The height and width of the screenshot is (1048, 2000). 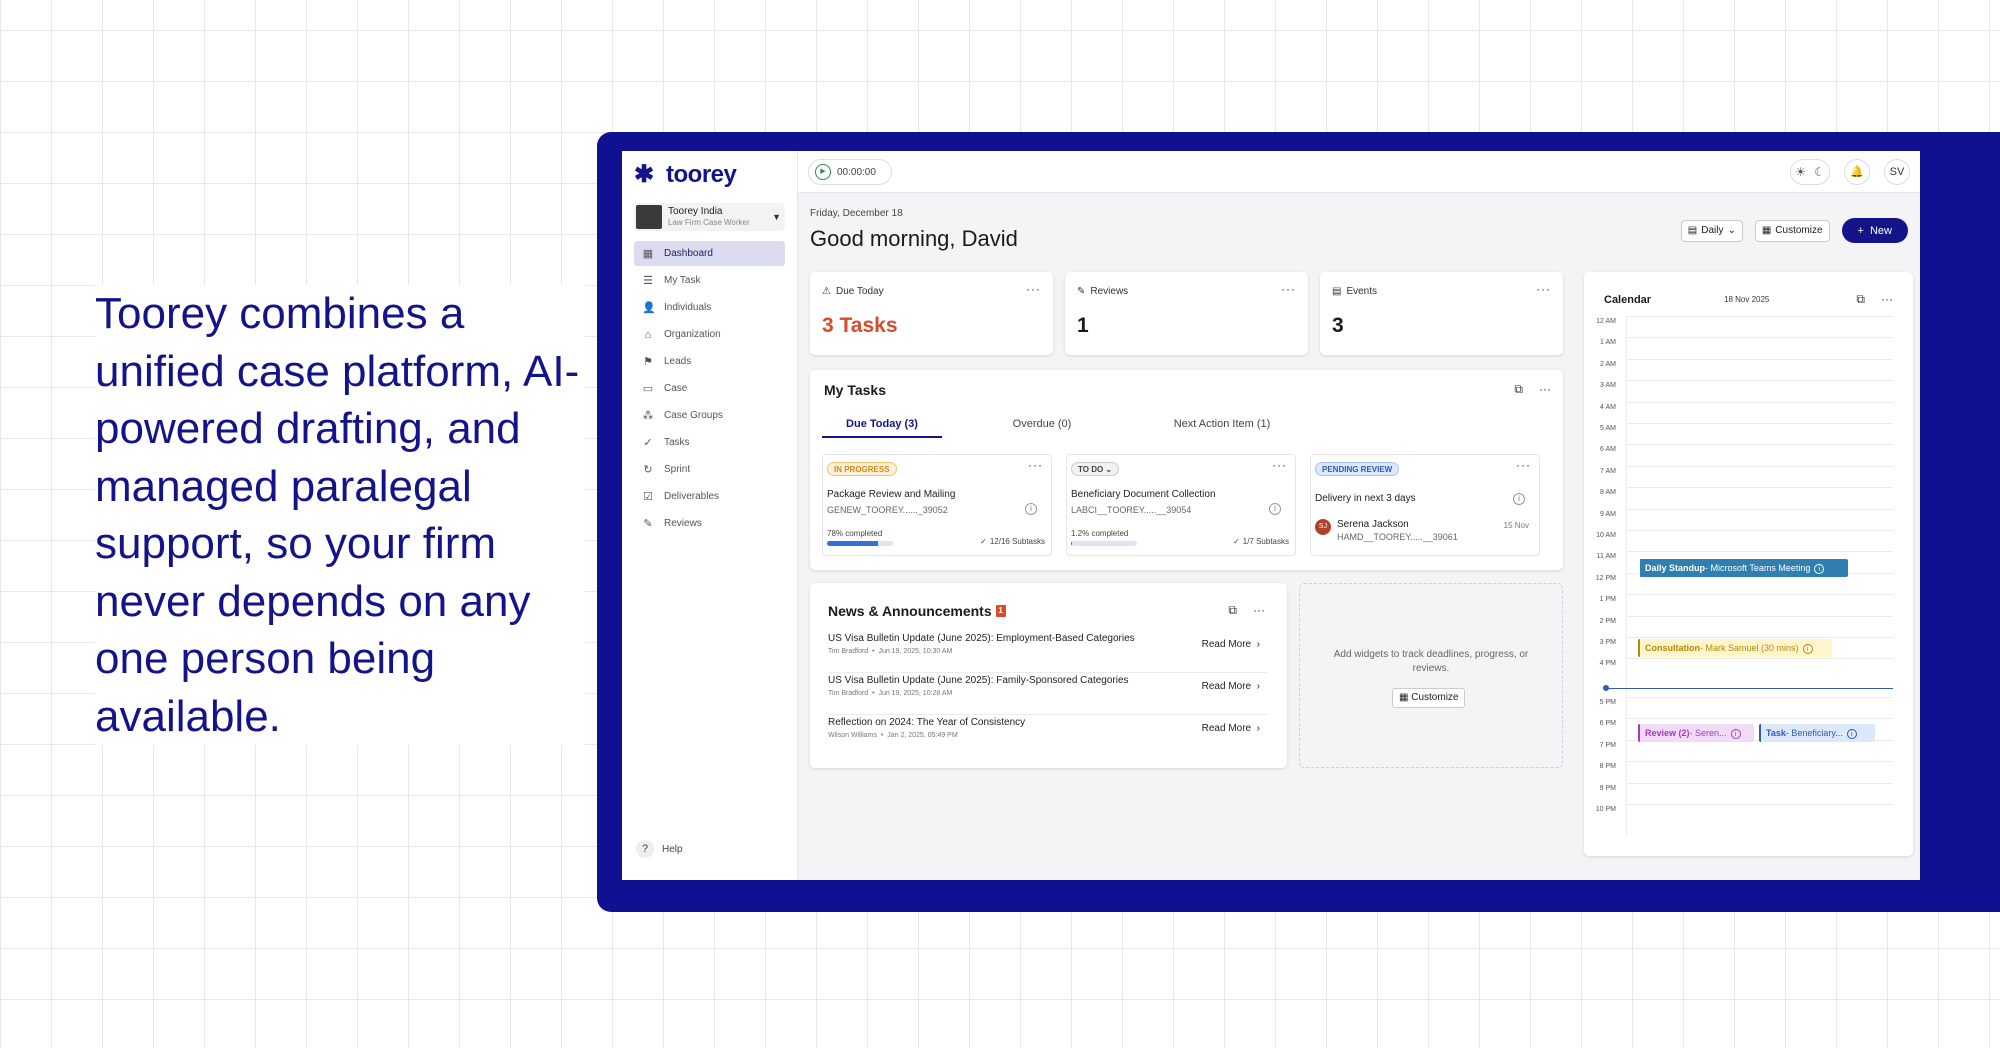 I want to click on logo: ✱ toorey, so click(x=709, y=175).